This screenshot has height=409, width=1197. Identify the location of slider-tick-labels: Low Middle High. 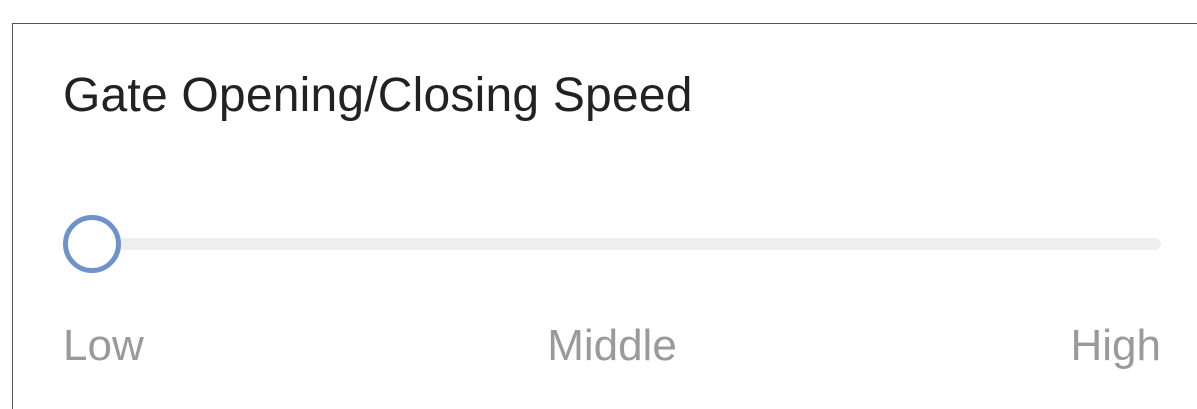
(612, 346).